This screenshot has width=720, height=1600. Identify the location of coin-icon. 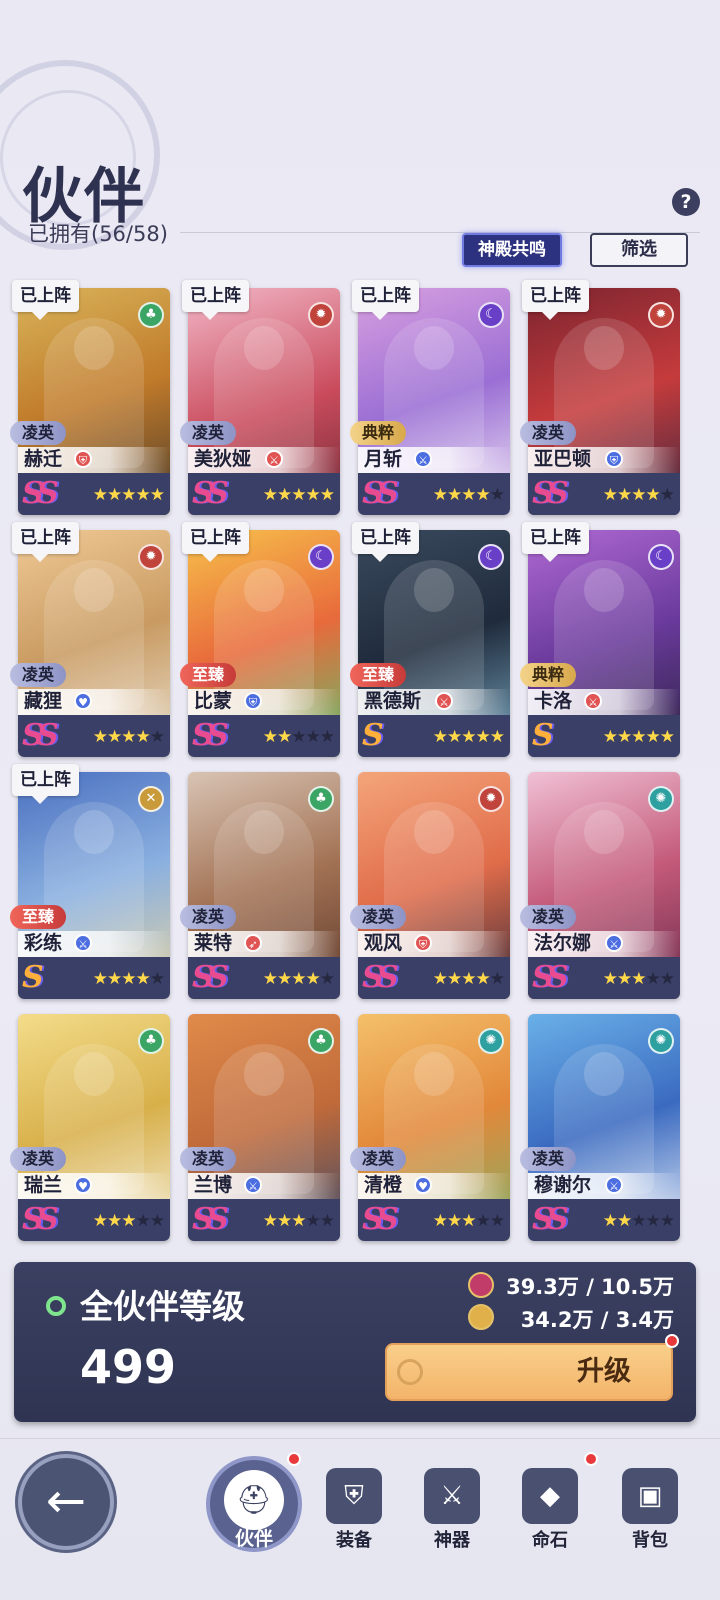
(410, 1372).